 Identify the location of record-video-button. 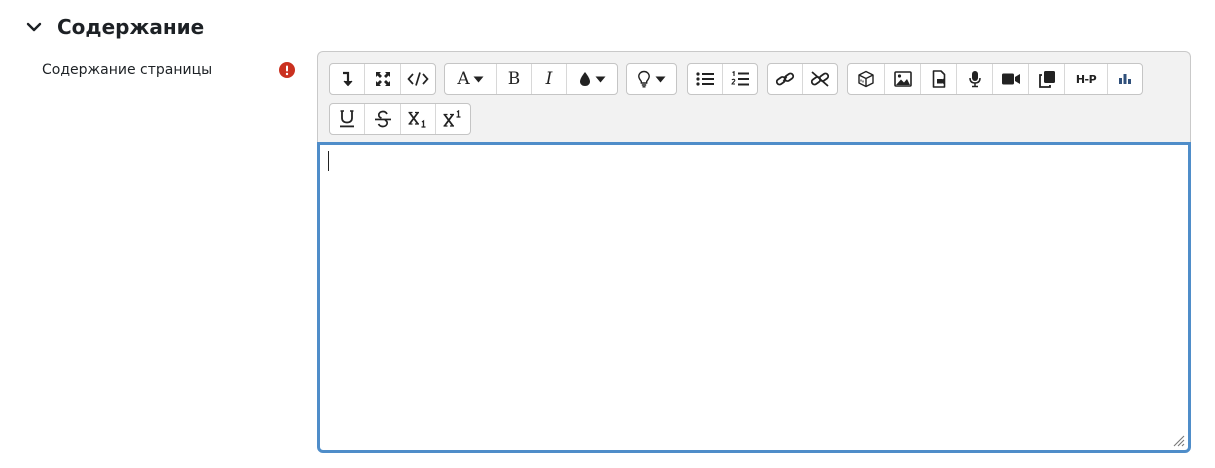
(1011, 79).